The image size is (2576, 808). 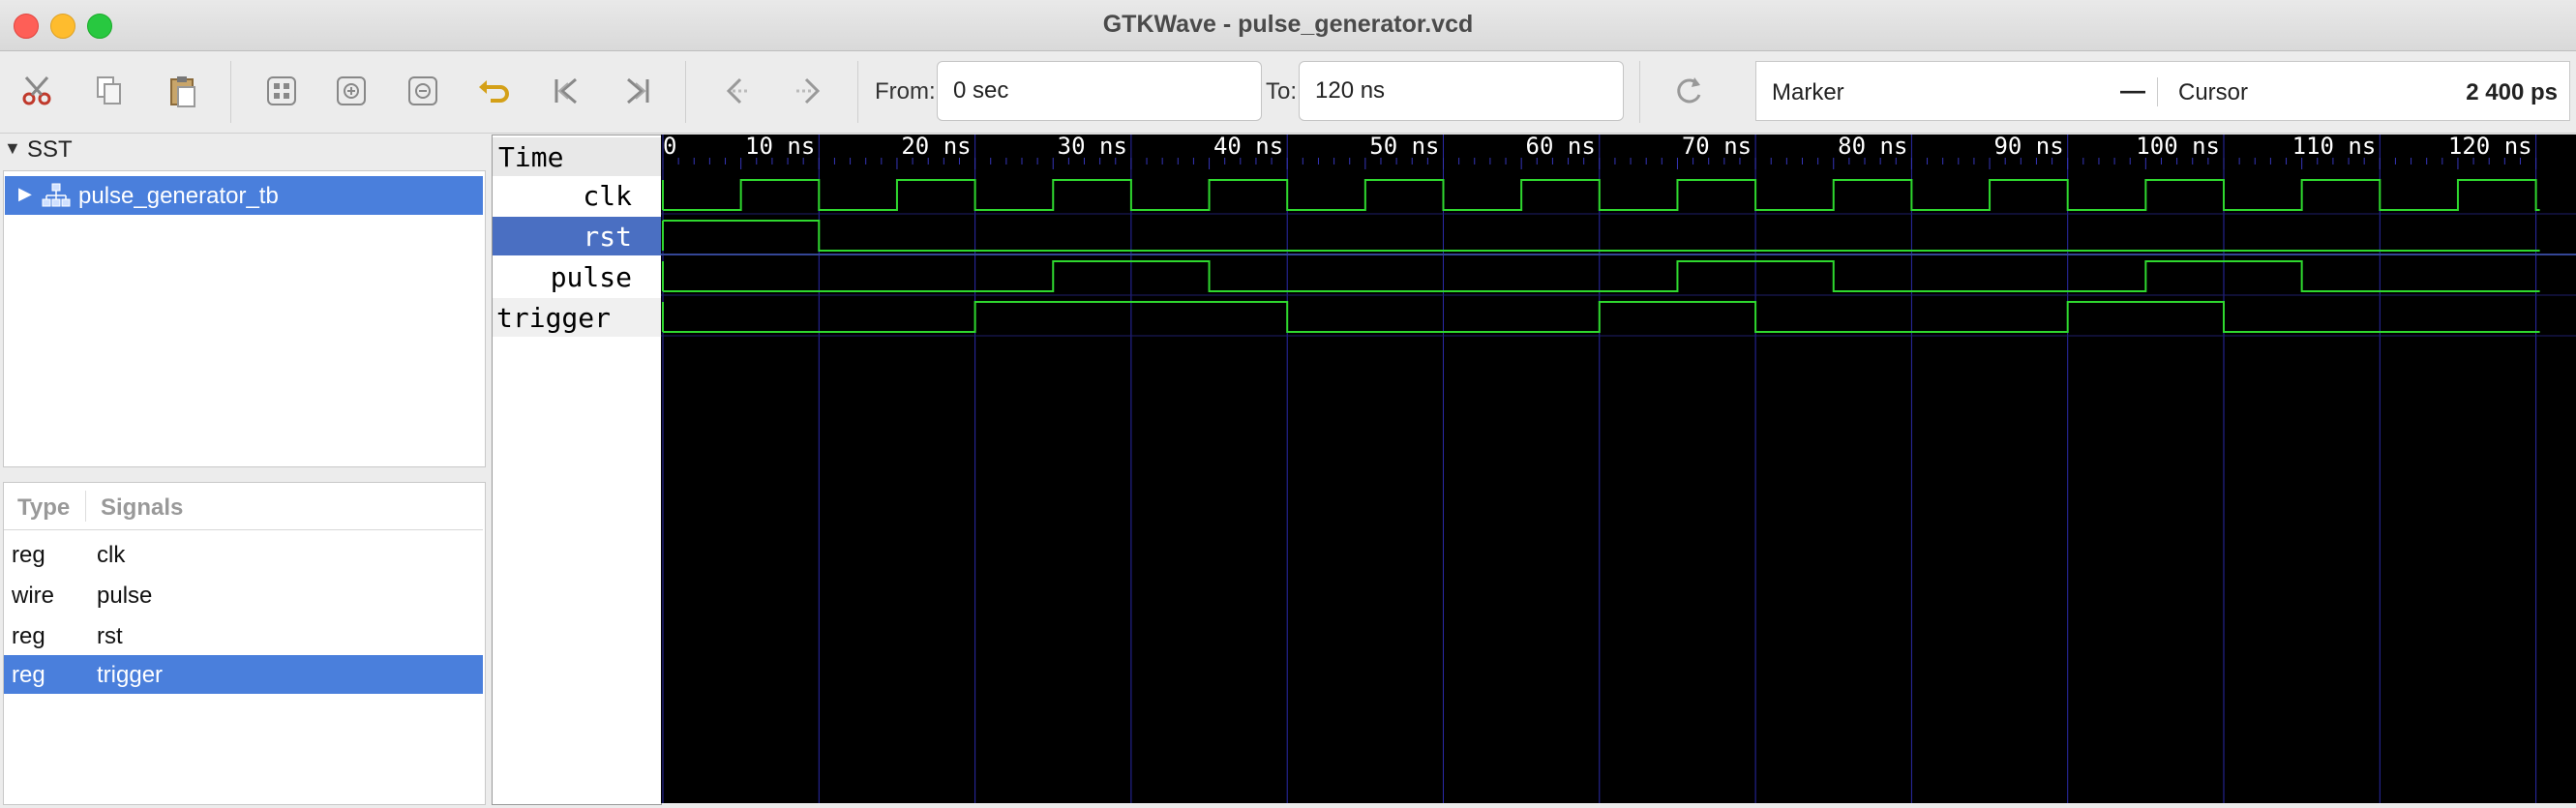 I want to click on sst-header: ▼ SST, so click(x=244, y=149).